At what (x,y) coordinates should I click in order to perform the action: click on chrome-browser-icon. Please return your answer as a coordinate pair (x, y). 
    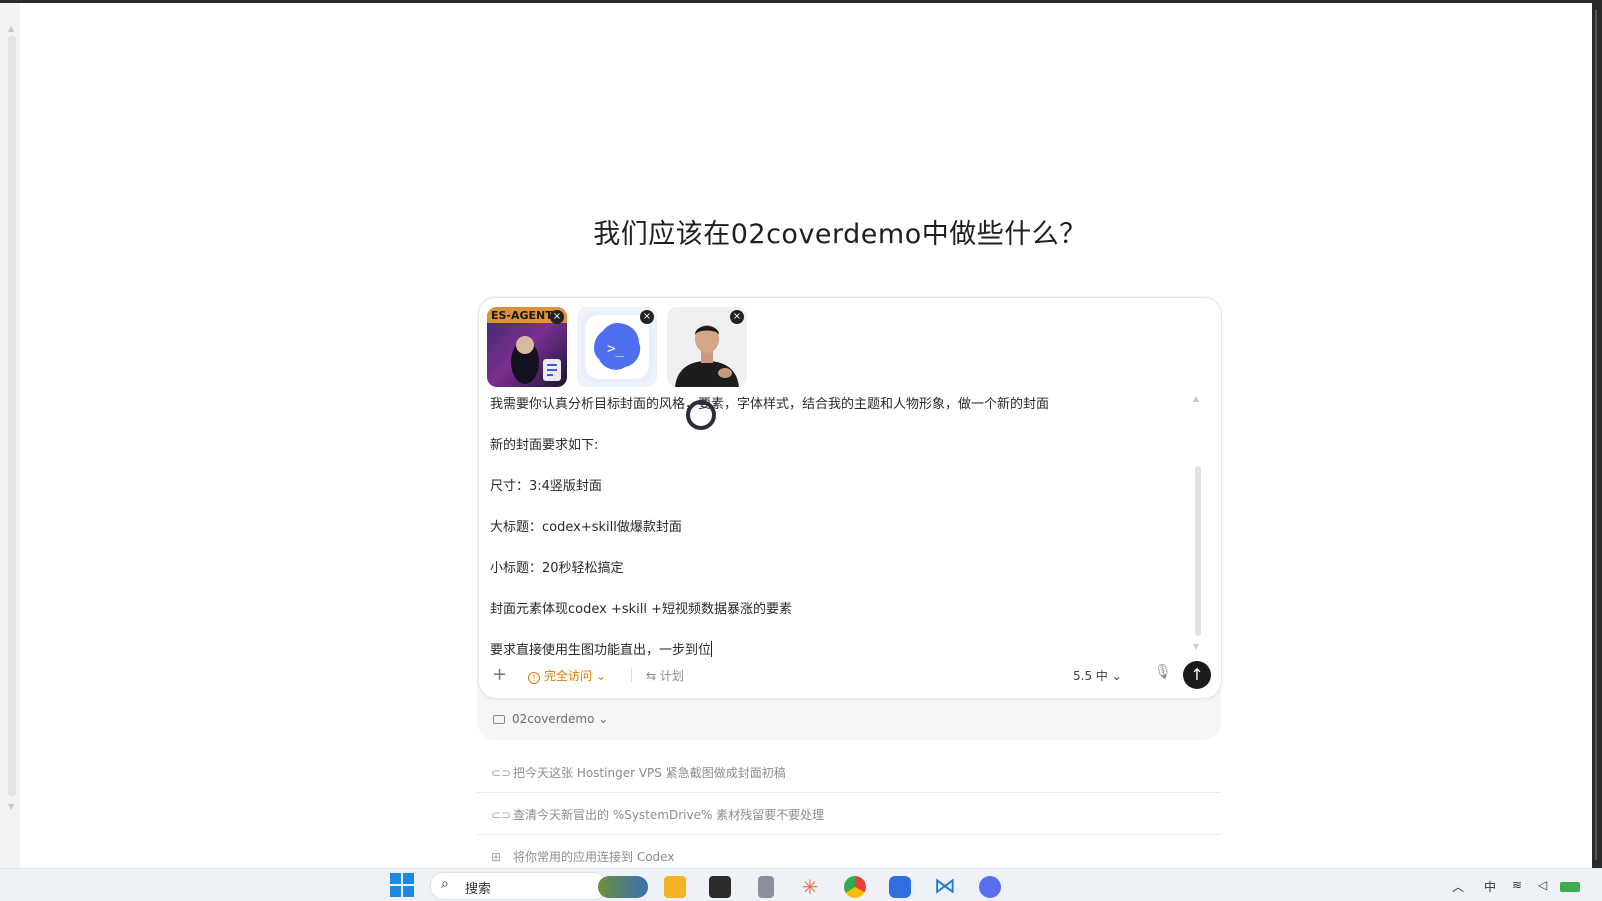
    Looking at the image, I should click on (855, 887).